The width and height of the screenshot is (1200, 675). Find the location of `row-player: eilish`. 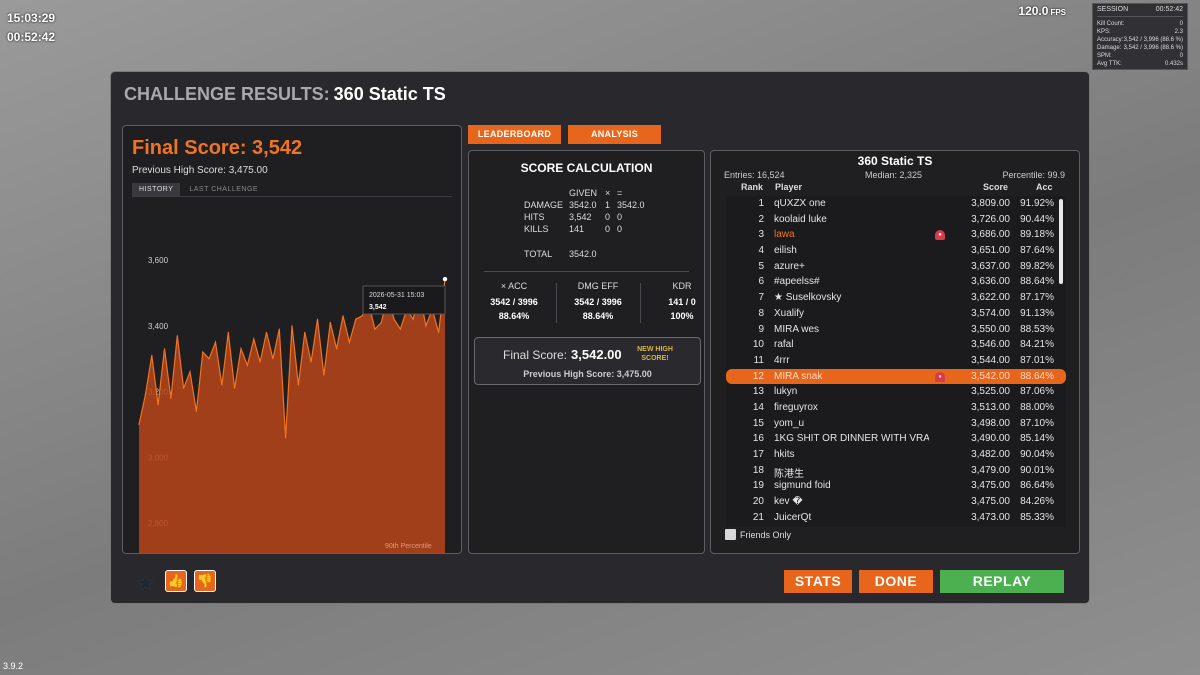

row-player: eilish is located at coordinates (851, 250).